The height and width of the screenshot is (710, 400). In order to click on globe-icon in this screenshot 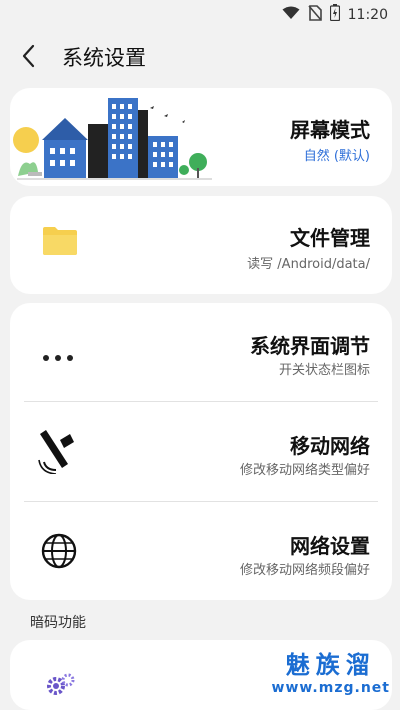, I will do `click(59, 553)`.